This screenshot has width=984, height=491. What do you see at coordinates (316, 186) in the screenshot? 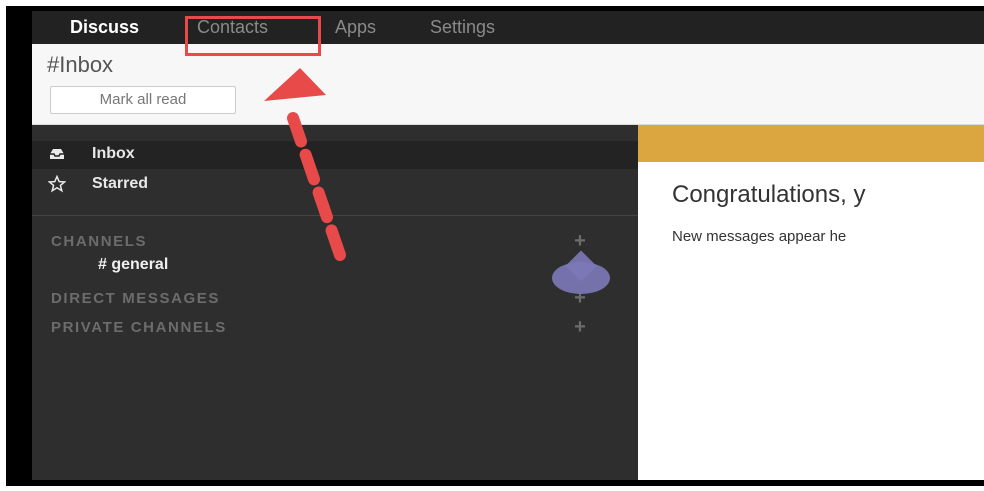
I see `dashed-arrow-shaft` at bounding box center [316, 186].